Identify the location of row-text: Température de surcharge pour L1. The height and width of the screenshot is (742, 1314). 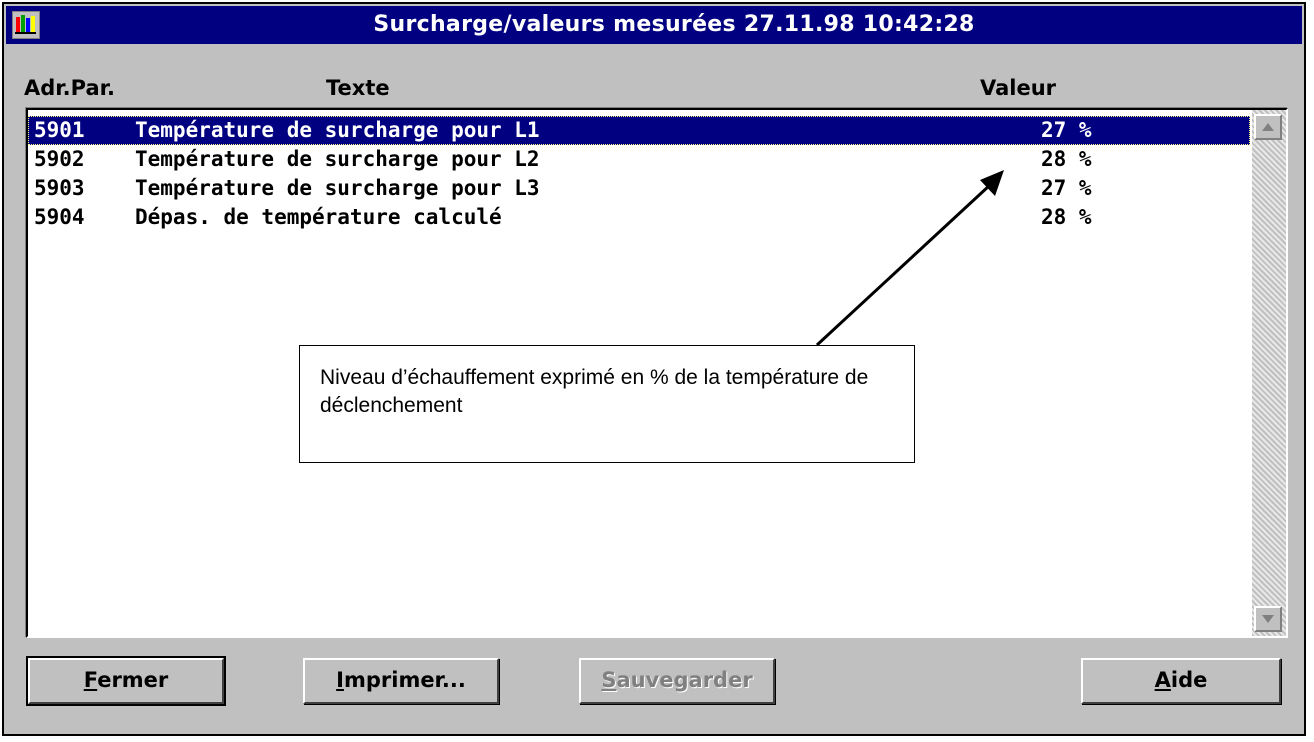
(337, 130).